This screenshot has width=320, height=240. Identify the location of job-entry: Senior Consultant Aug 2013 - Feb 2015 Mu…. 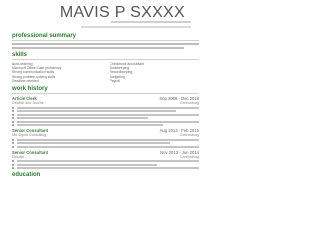
(105, 138).